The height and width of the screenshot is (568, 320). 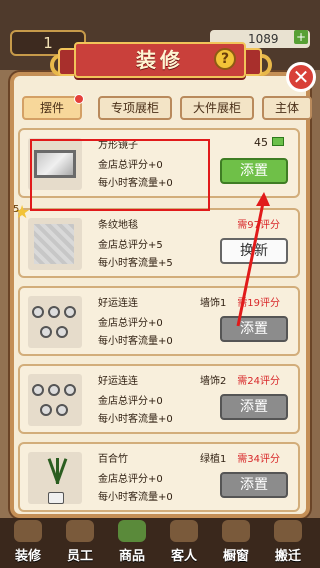 What do you see at coordinates (287, 556) in the screenshot?
I see `nav-label: 搬迁` at bounding box center [287, 556].